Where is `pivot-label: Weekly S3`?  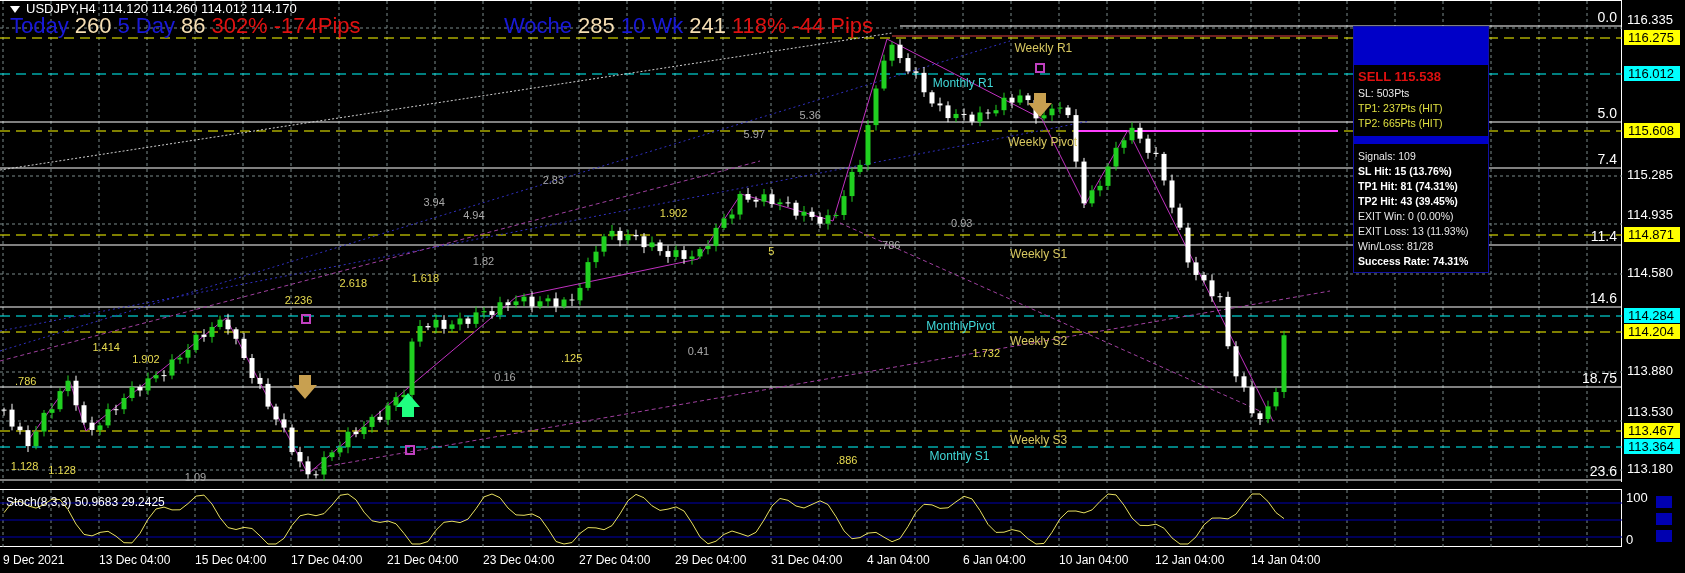
pivot-label: Weekly S3 is located at coordinates (1039, 440).